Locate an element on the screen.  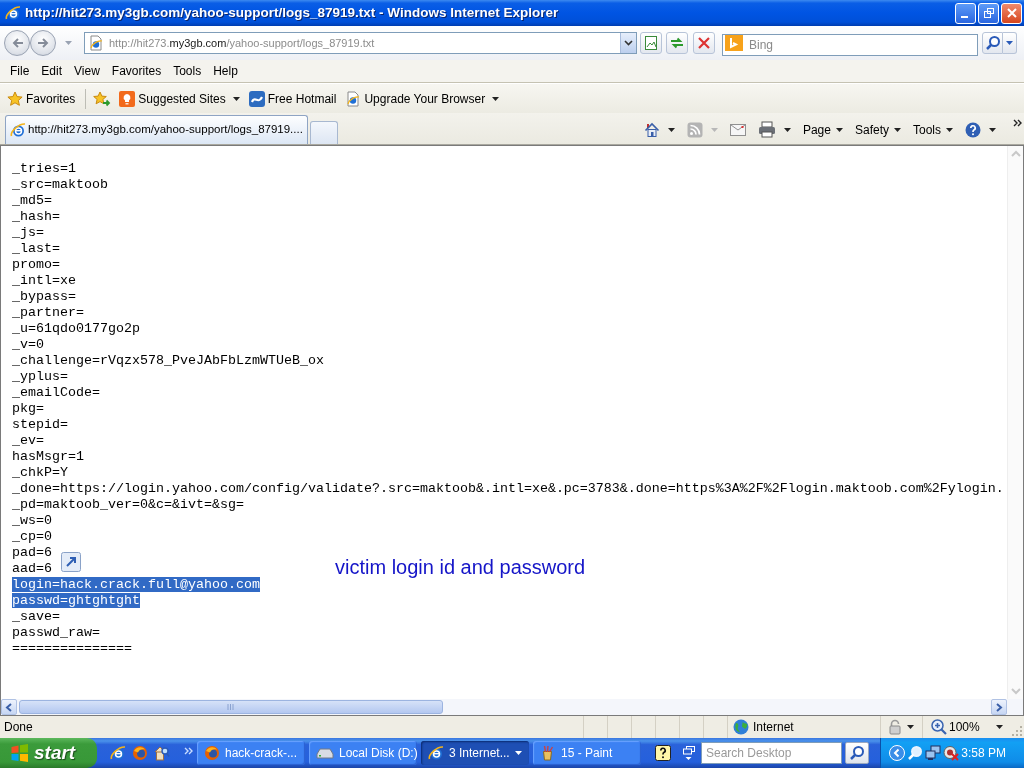
log-line: _partner= is located at coordinates (48, 312).